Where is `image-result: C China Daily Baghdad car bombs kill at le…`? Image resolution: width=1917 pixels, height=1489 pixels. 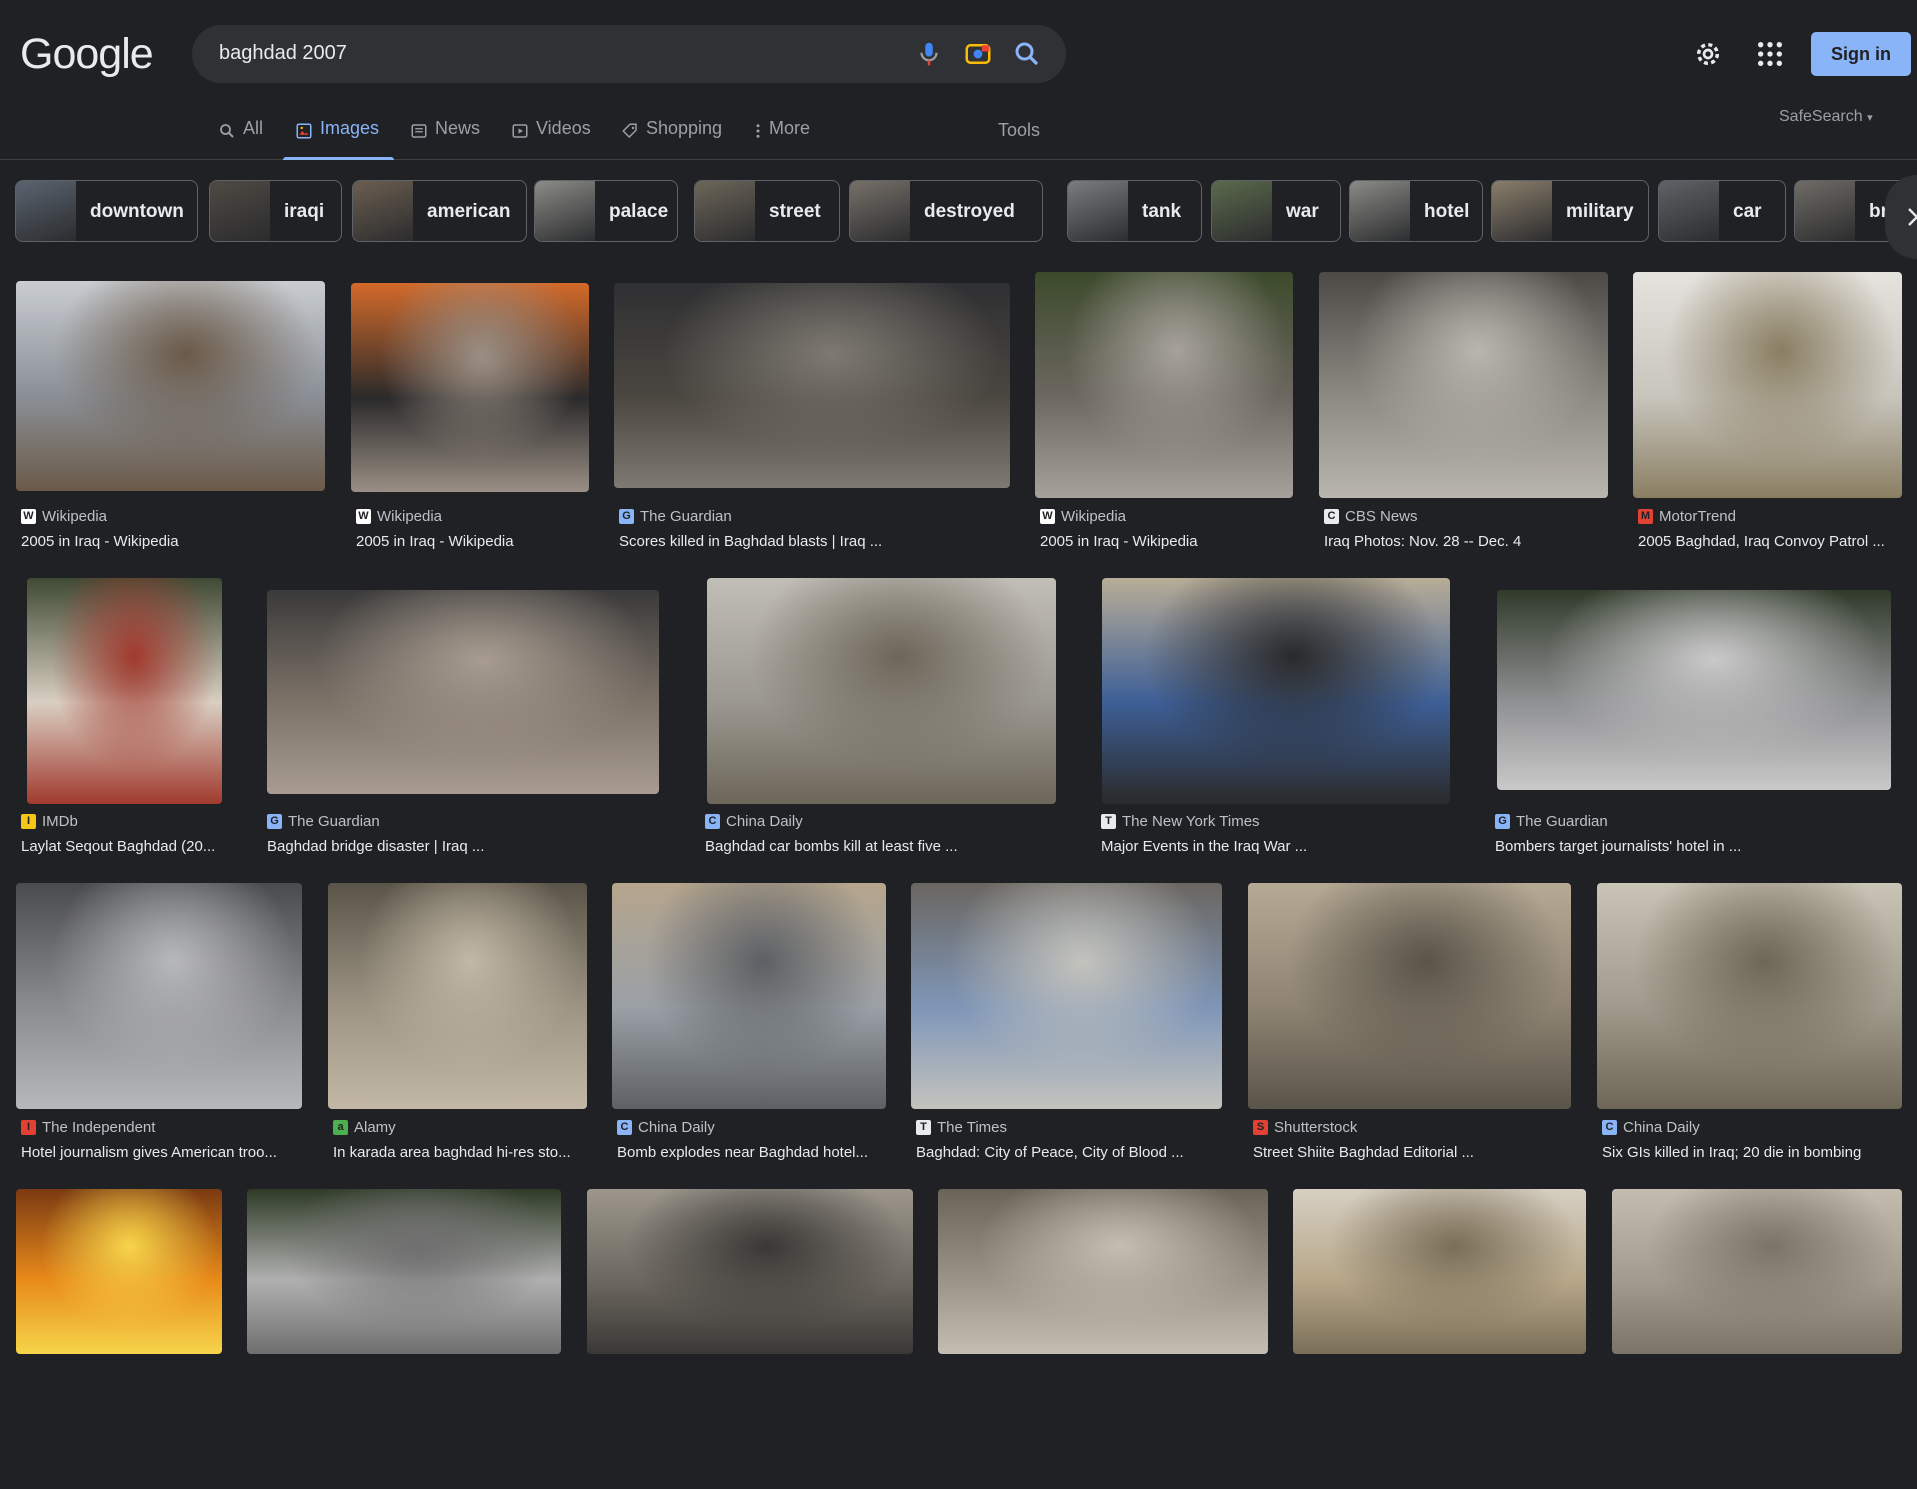
image-result: C China Daily Baghdad car bombs kill at le… is located at coordinates (878, 727).